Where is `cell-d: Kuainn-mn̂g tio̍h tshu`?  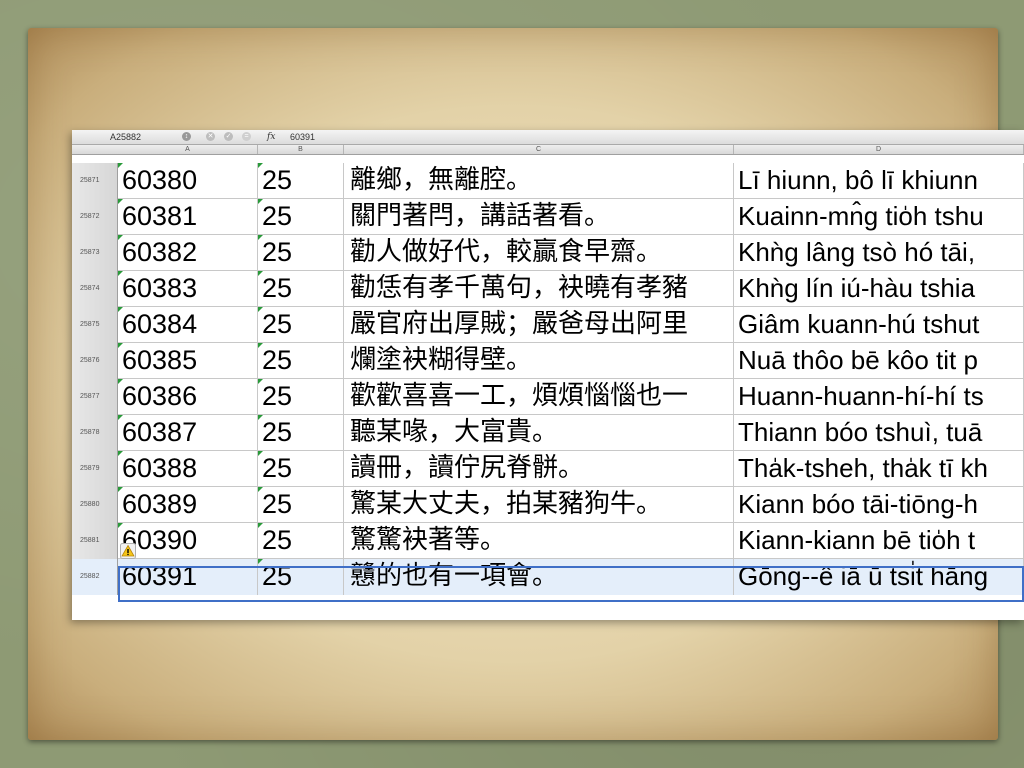
cell-d: Kuainn-mn̂g tio̍h tshu is located at coordinates (879, 217).